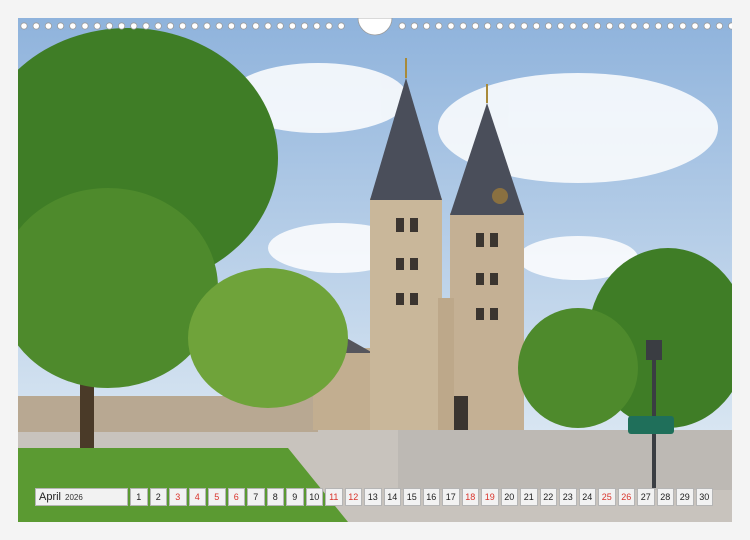  What do you see at coordinates (607, 497) in the screenshot?
I see `day-cell: 25` at bounding box center [607, 497].